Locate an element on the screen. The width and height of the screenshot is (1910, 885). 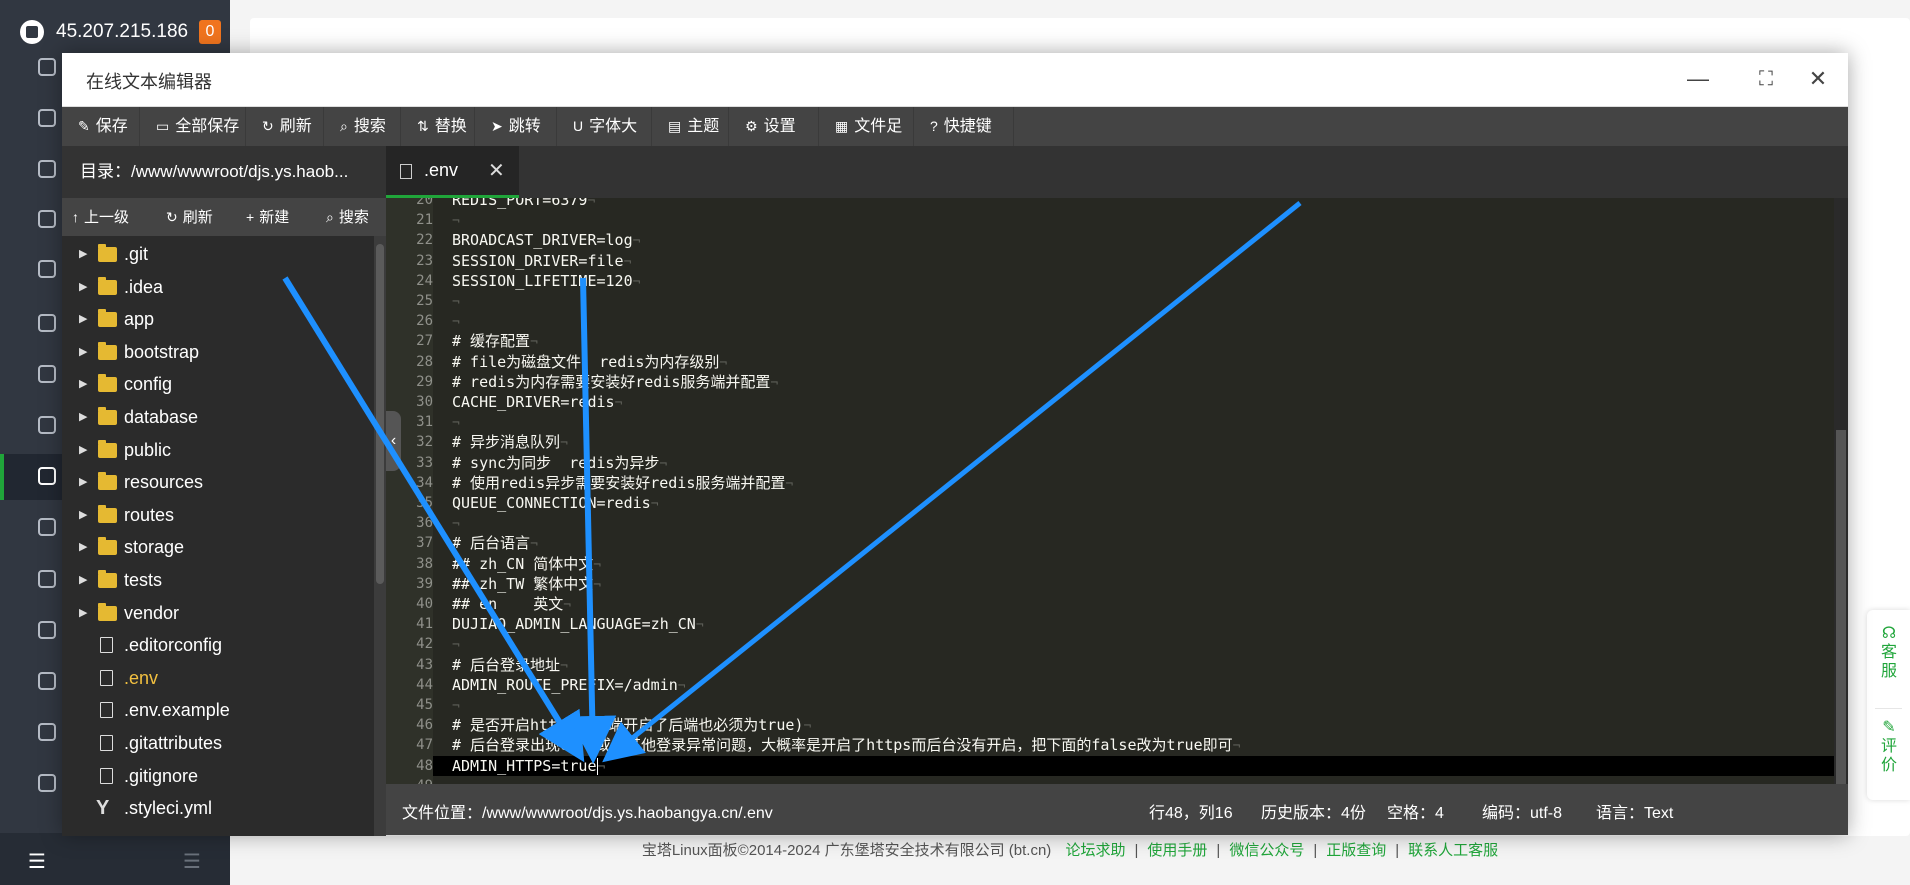
code-line: SESSION_LIFETIME=120¬ is located at coordinates (546, 281).